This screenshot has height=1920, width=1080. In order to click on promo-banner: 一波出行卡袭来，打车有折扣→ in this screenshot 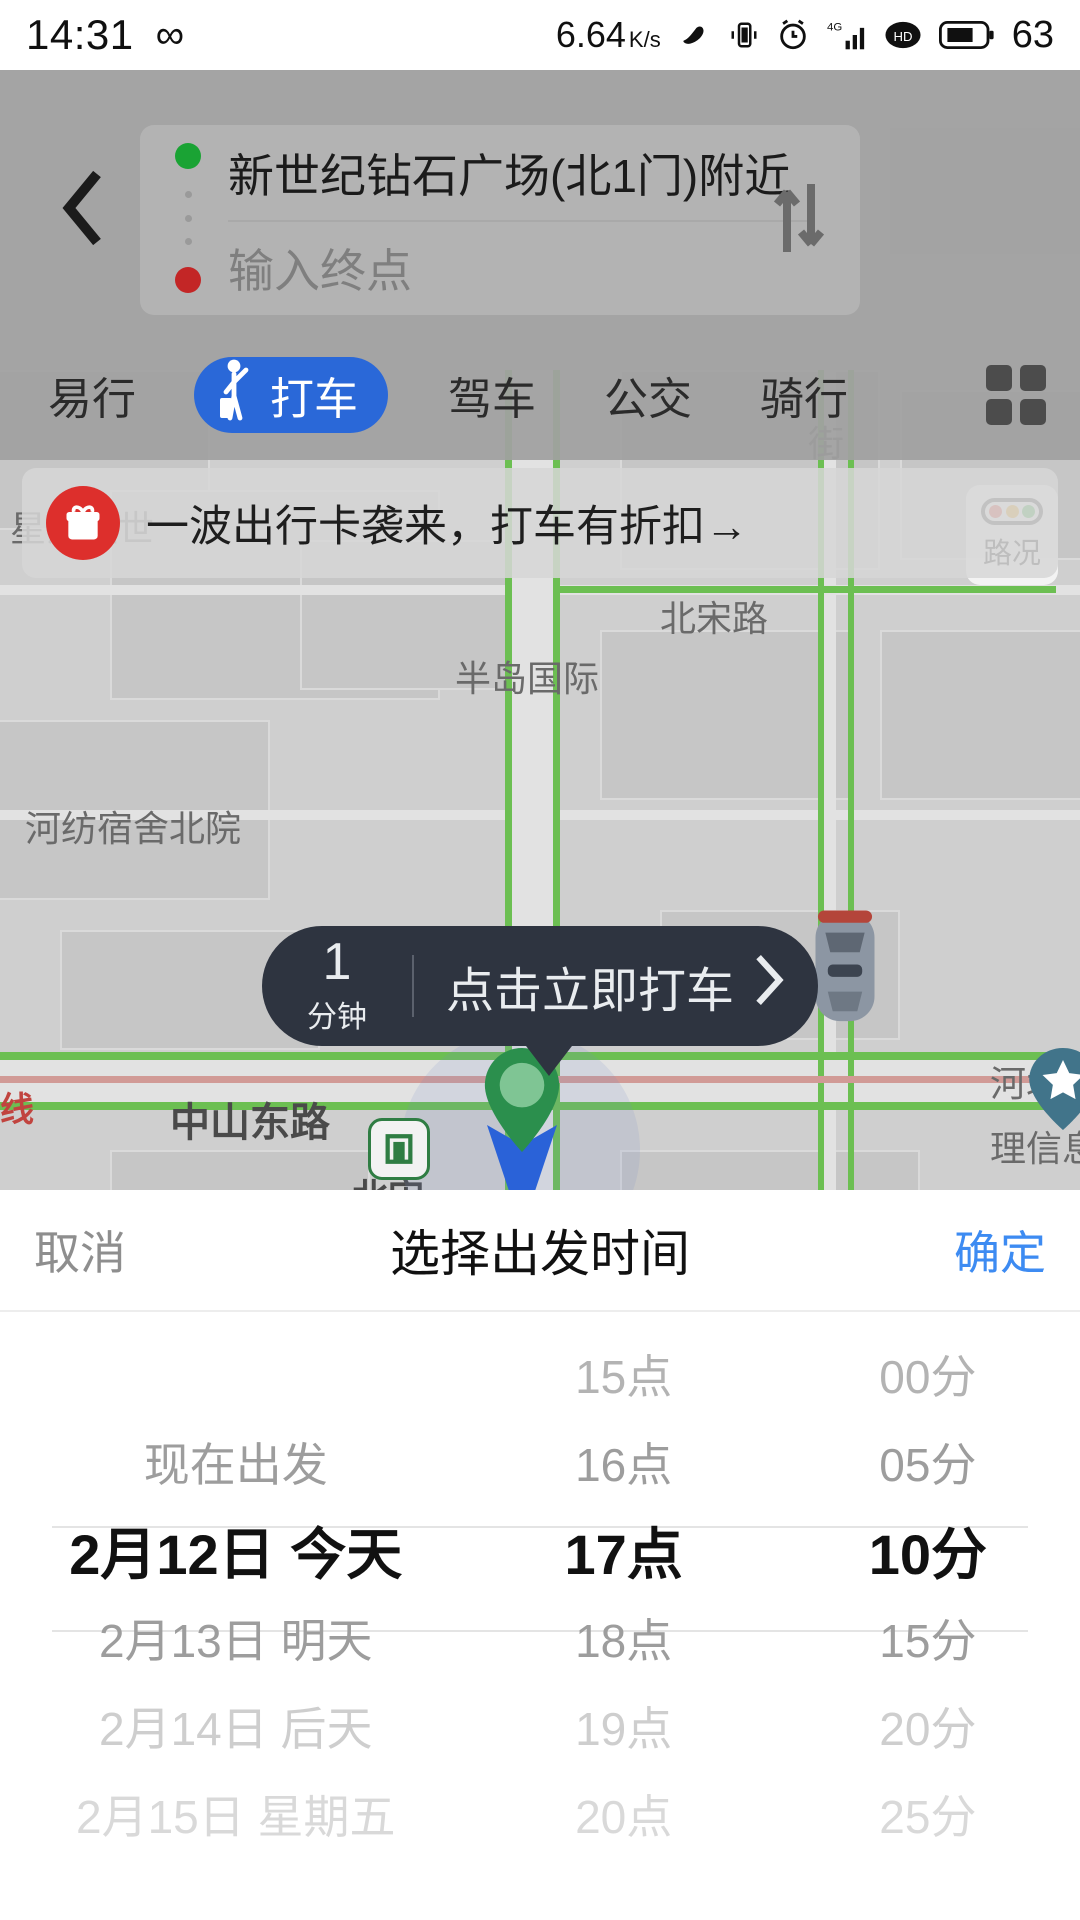, I will do `click(540, 523)`.